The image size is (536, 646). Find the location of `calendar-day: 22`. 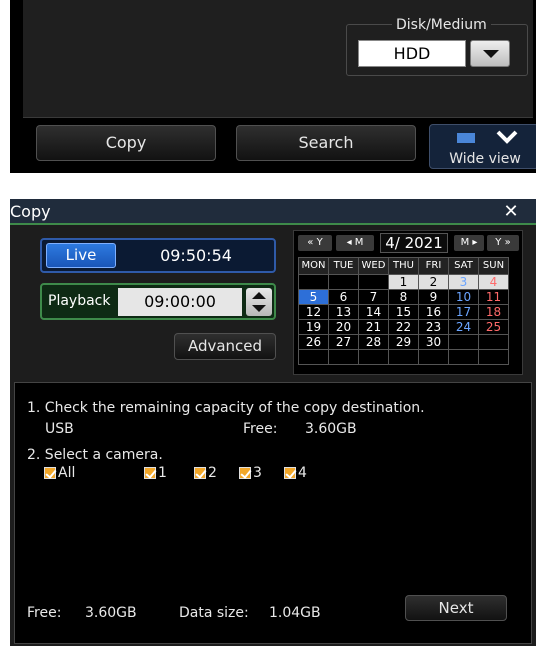

calendar-day: 22 is located at coordinates (403, 327).